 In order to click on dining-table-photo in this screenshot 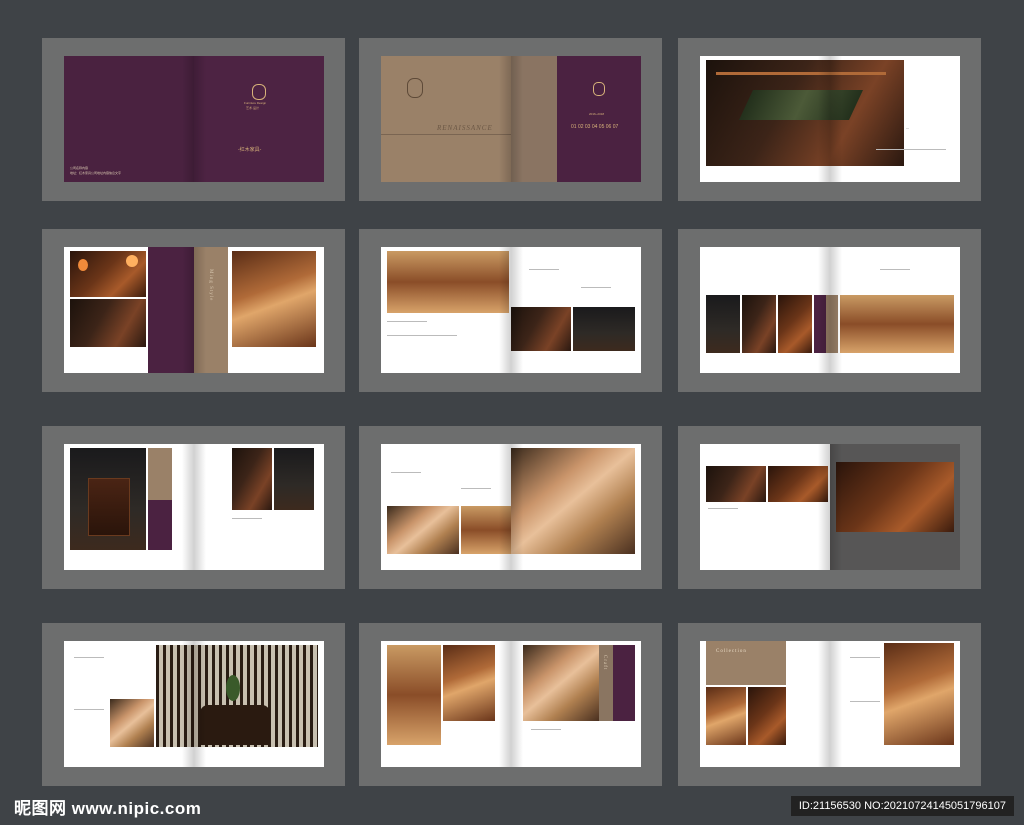, I will do `click(448, 282)`.